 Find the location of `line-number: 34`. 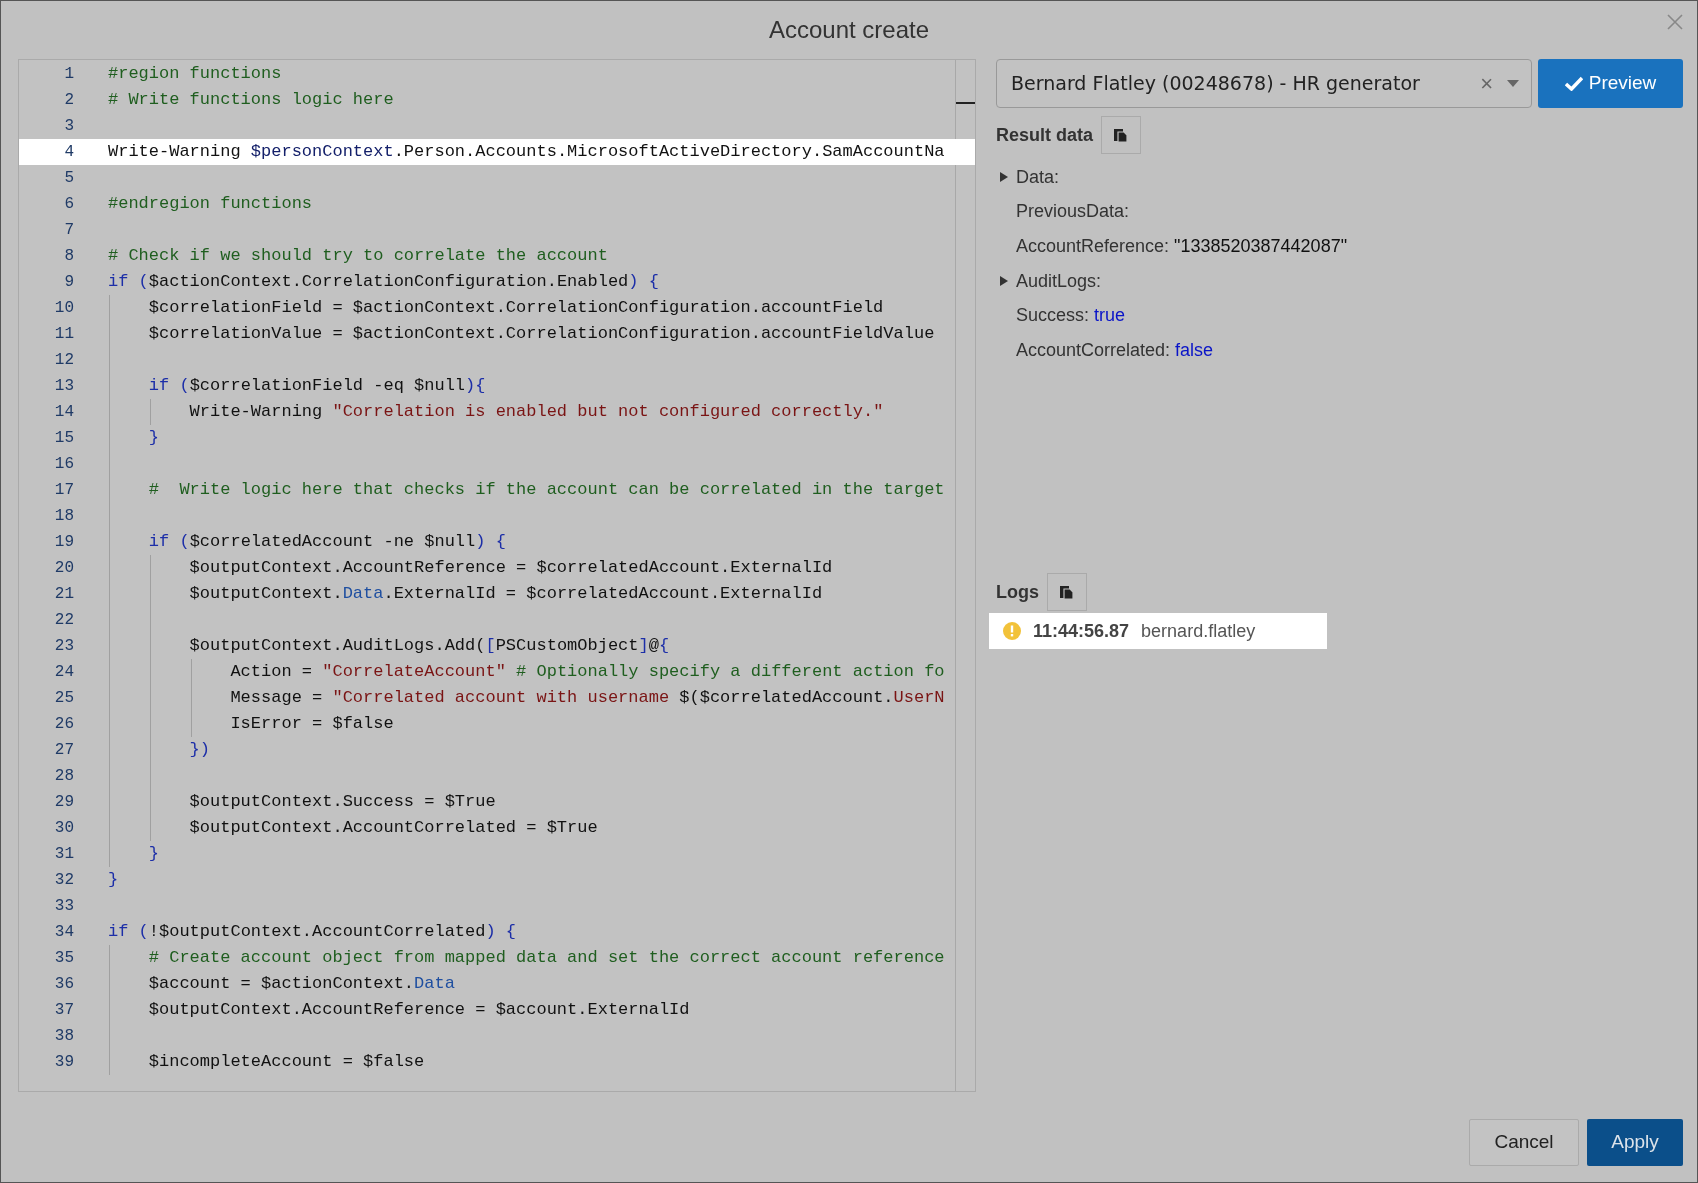

line-number: 34 is located at coordinates (63, 932).